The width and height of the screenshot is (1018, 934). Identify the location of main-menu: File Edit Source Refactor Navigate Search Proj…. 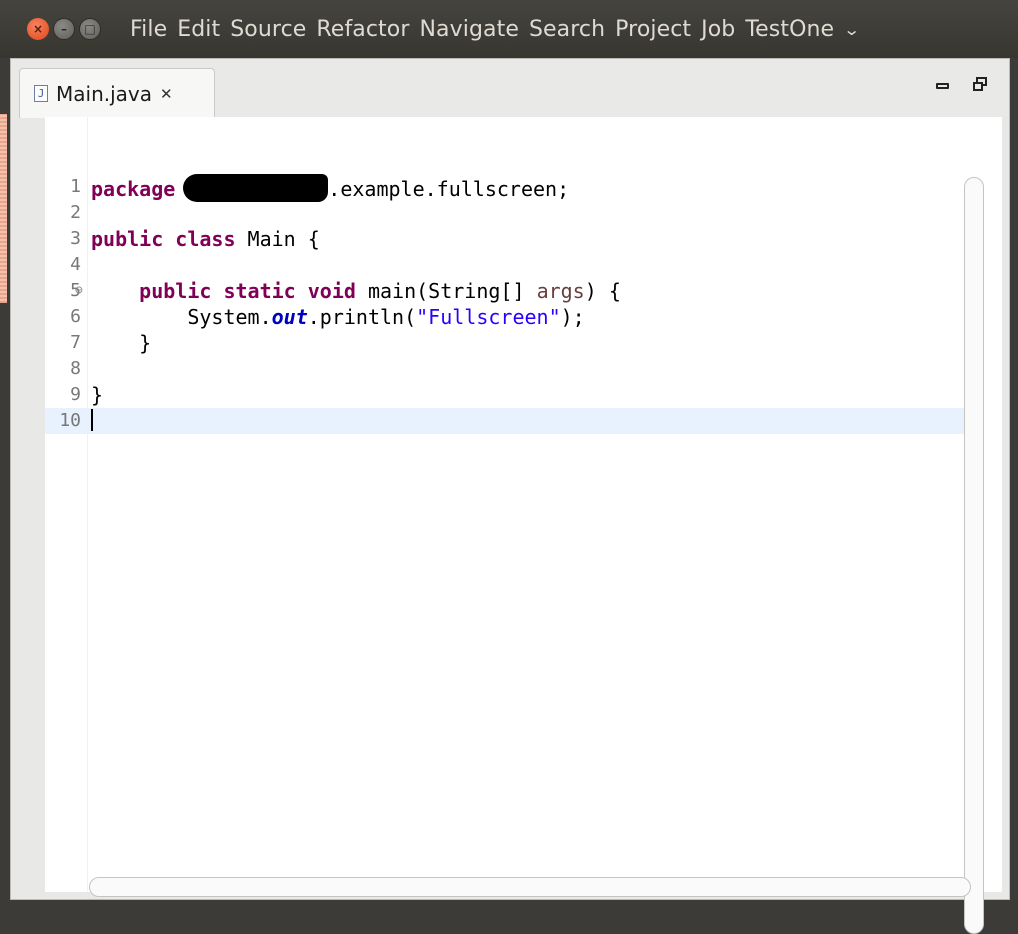
(482, 29).